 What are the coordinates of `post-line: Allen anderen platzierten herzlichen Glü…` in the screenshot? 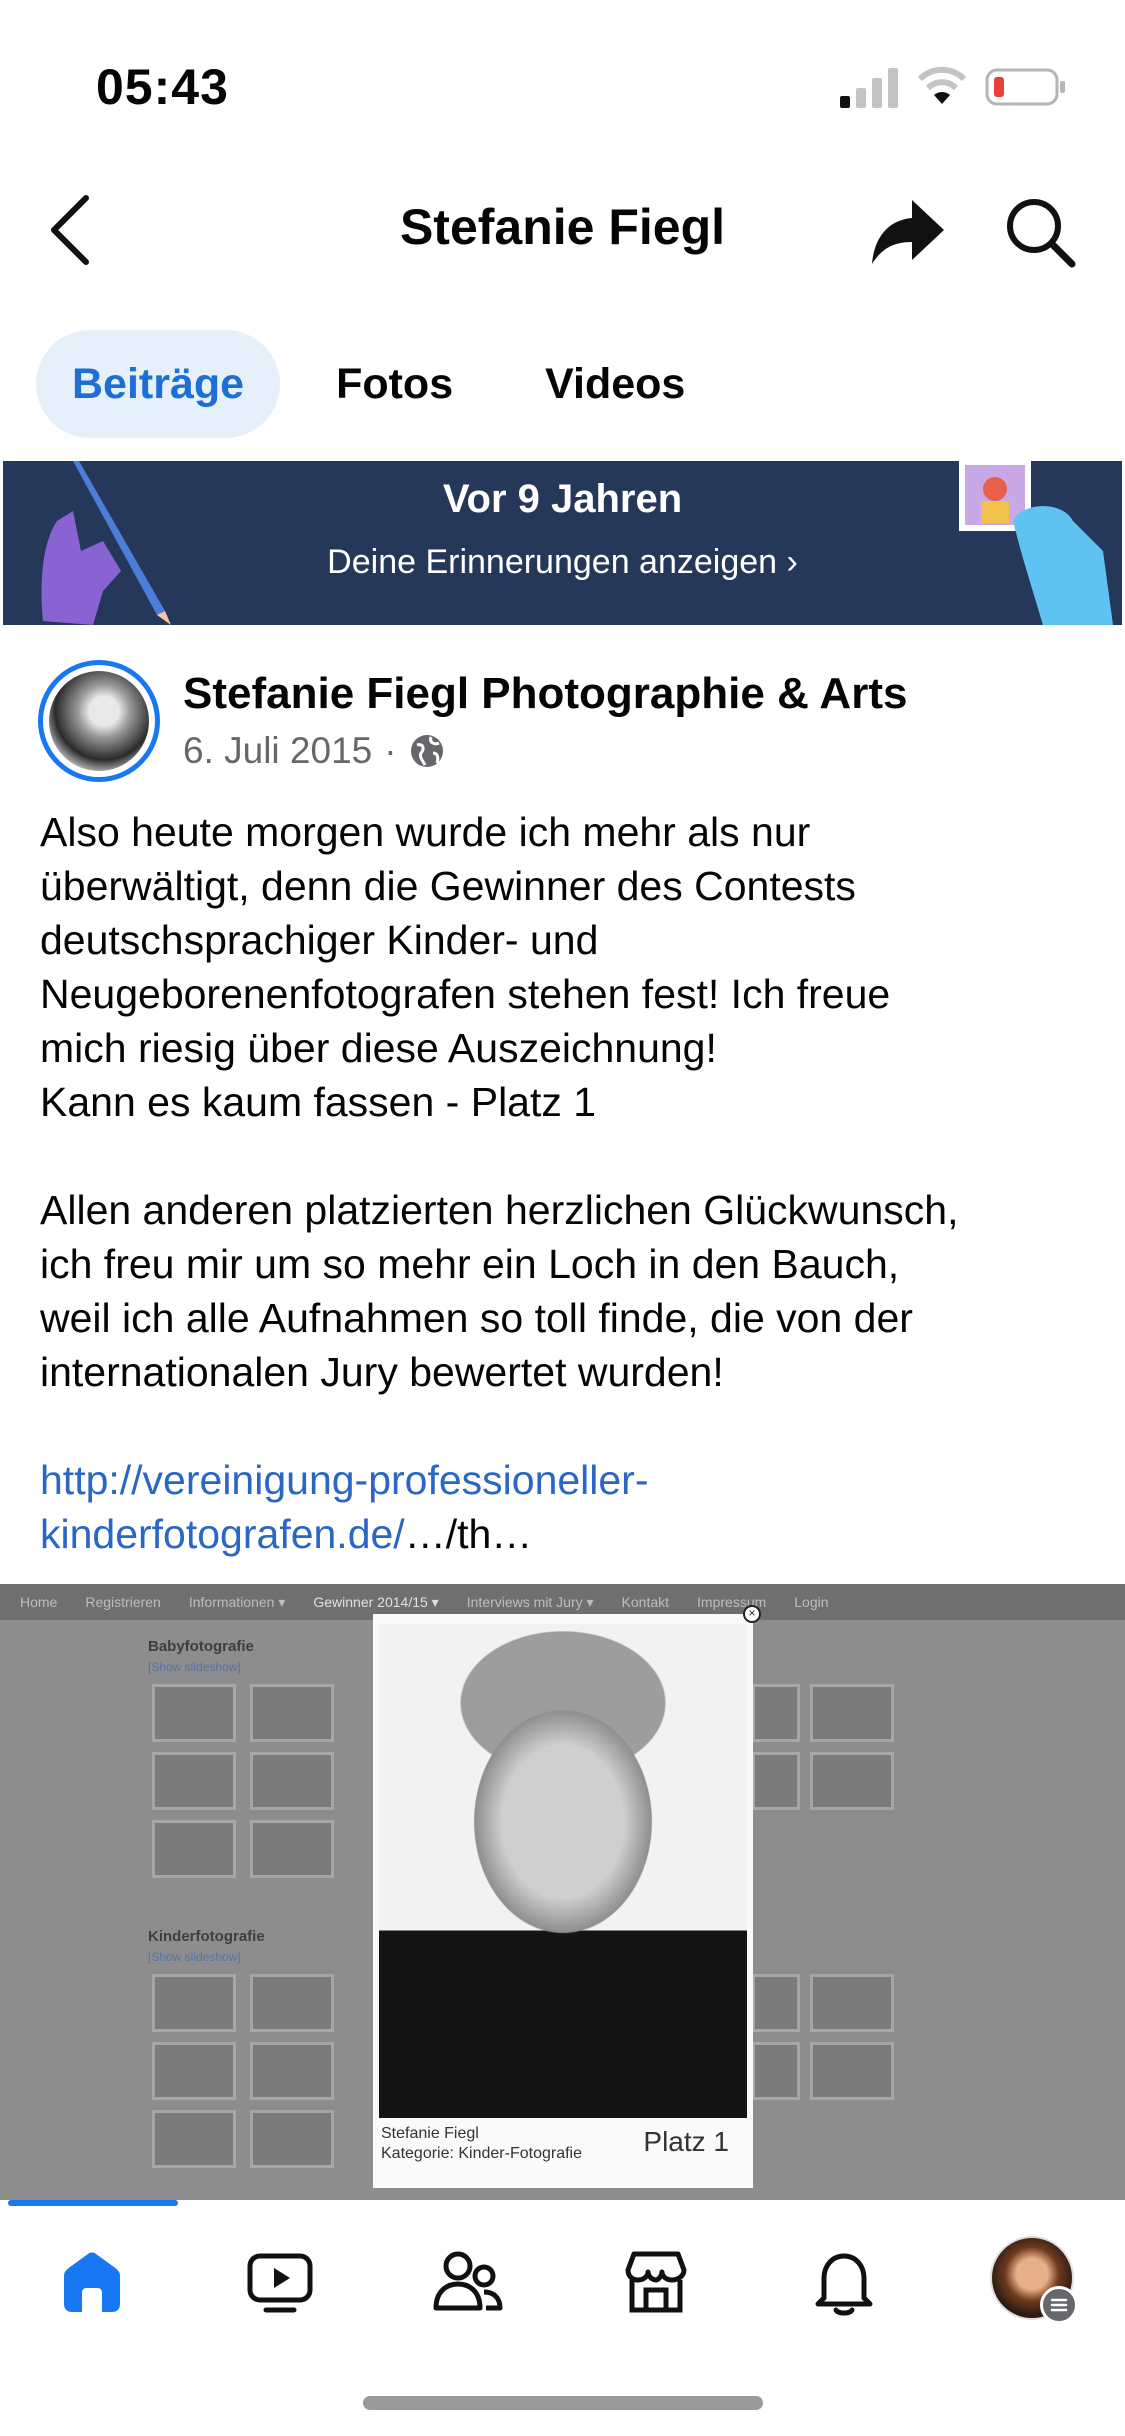 It's located at (499, 1210).